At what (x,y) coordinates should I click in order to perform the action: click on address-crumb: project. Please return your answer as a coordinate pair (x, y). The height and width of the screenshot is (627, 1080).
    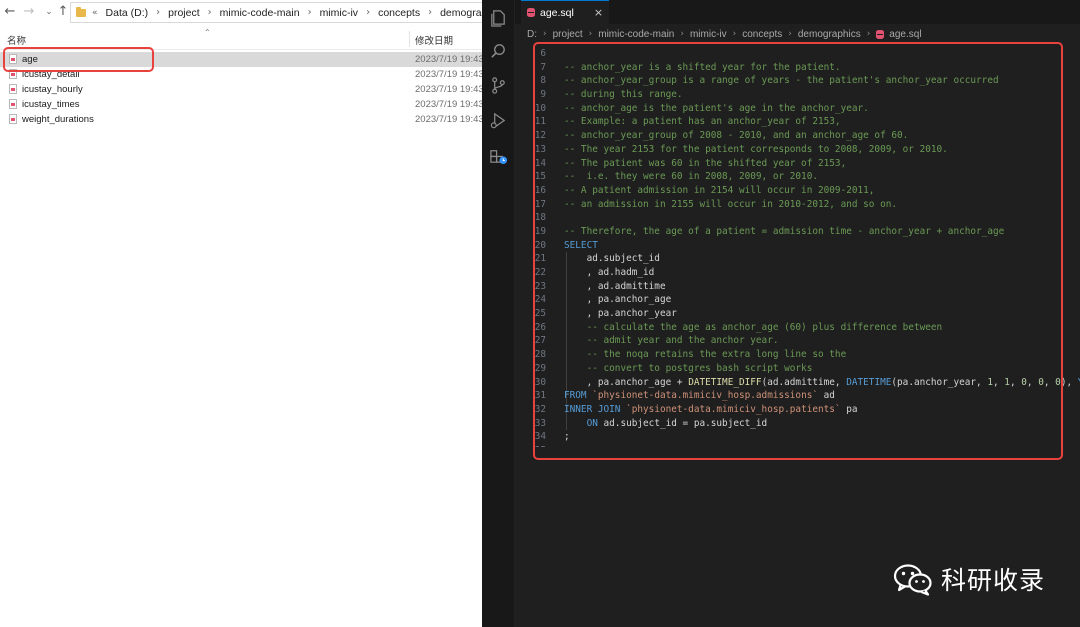
    Looking at the image, I should click on (184, 13).